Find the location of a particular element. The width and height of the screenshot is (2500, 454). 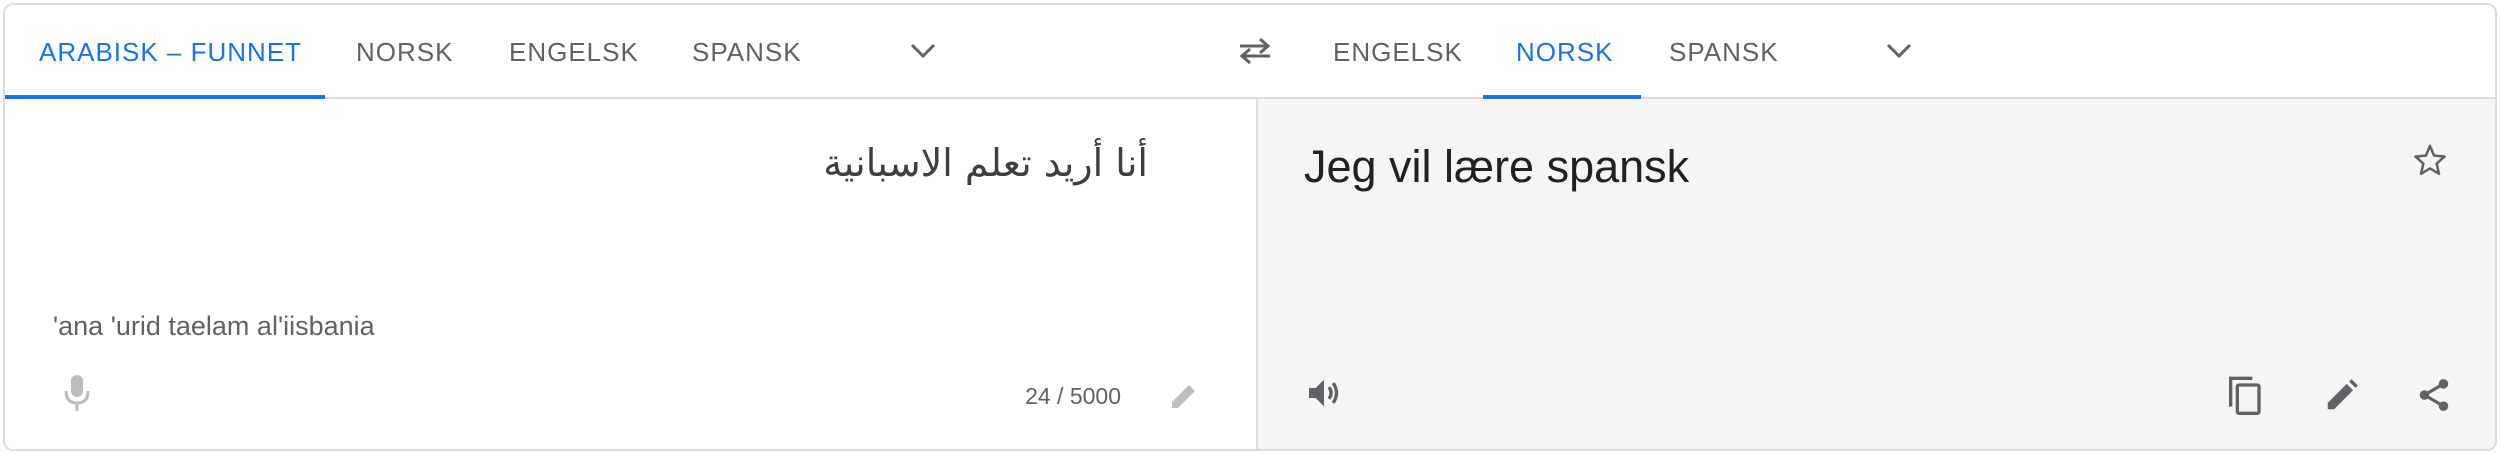

source-transliteration: 'ana 'urid taelam al'iisbania is located at coordinates (214, 326).